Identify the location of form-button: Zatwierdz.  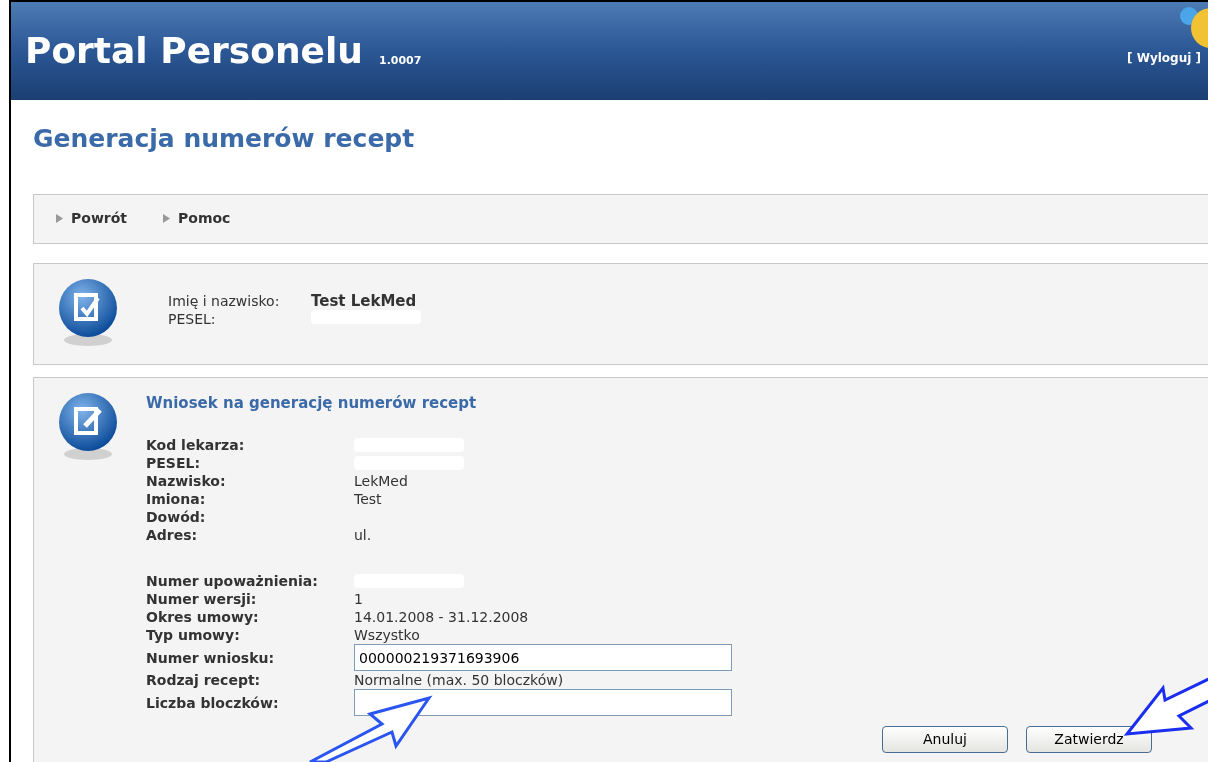
(1089, 739).